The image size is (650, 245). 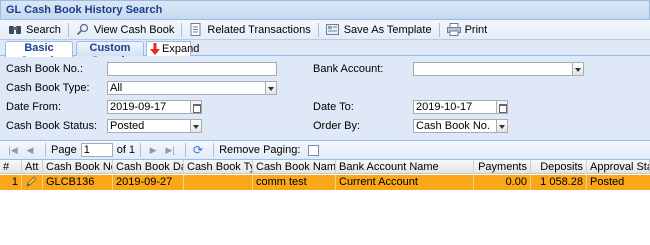 I want to click on order-by-value: Cash Book No., so click(x=453, y=126).